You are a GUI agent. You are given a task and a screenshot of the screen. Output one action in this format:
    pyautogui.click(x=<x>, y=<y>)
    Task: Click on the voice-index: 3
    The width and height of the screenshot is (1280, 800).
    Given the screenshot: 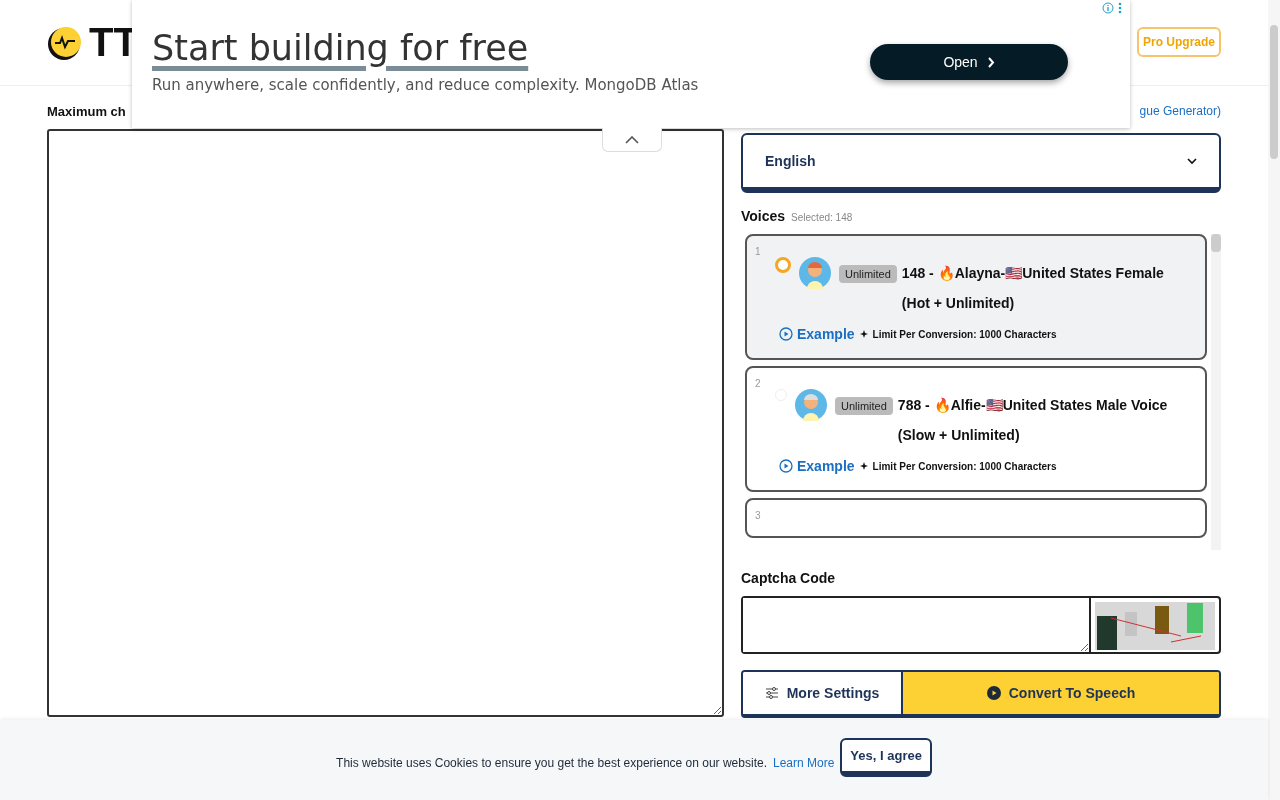 What is the action you would take?
    pyautogui.click(x=758, y=515)
    